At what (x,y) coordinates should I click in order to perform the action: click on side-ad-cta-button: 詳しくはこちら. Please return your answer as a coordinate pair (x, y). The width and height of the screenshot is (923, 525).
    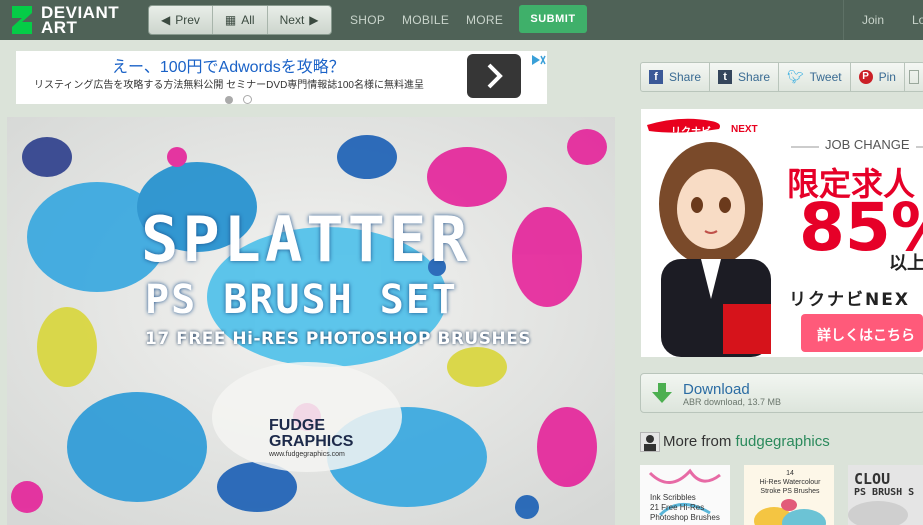
    Looking at the image, I should click on (866, 335).